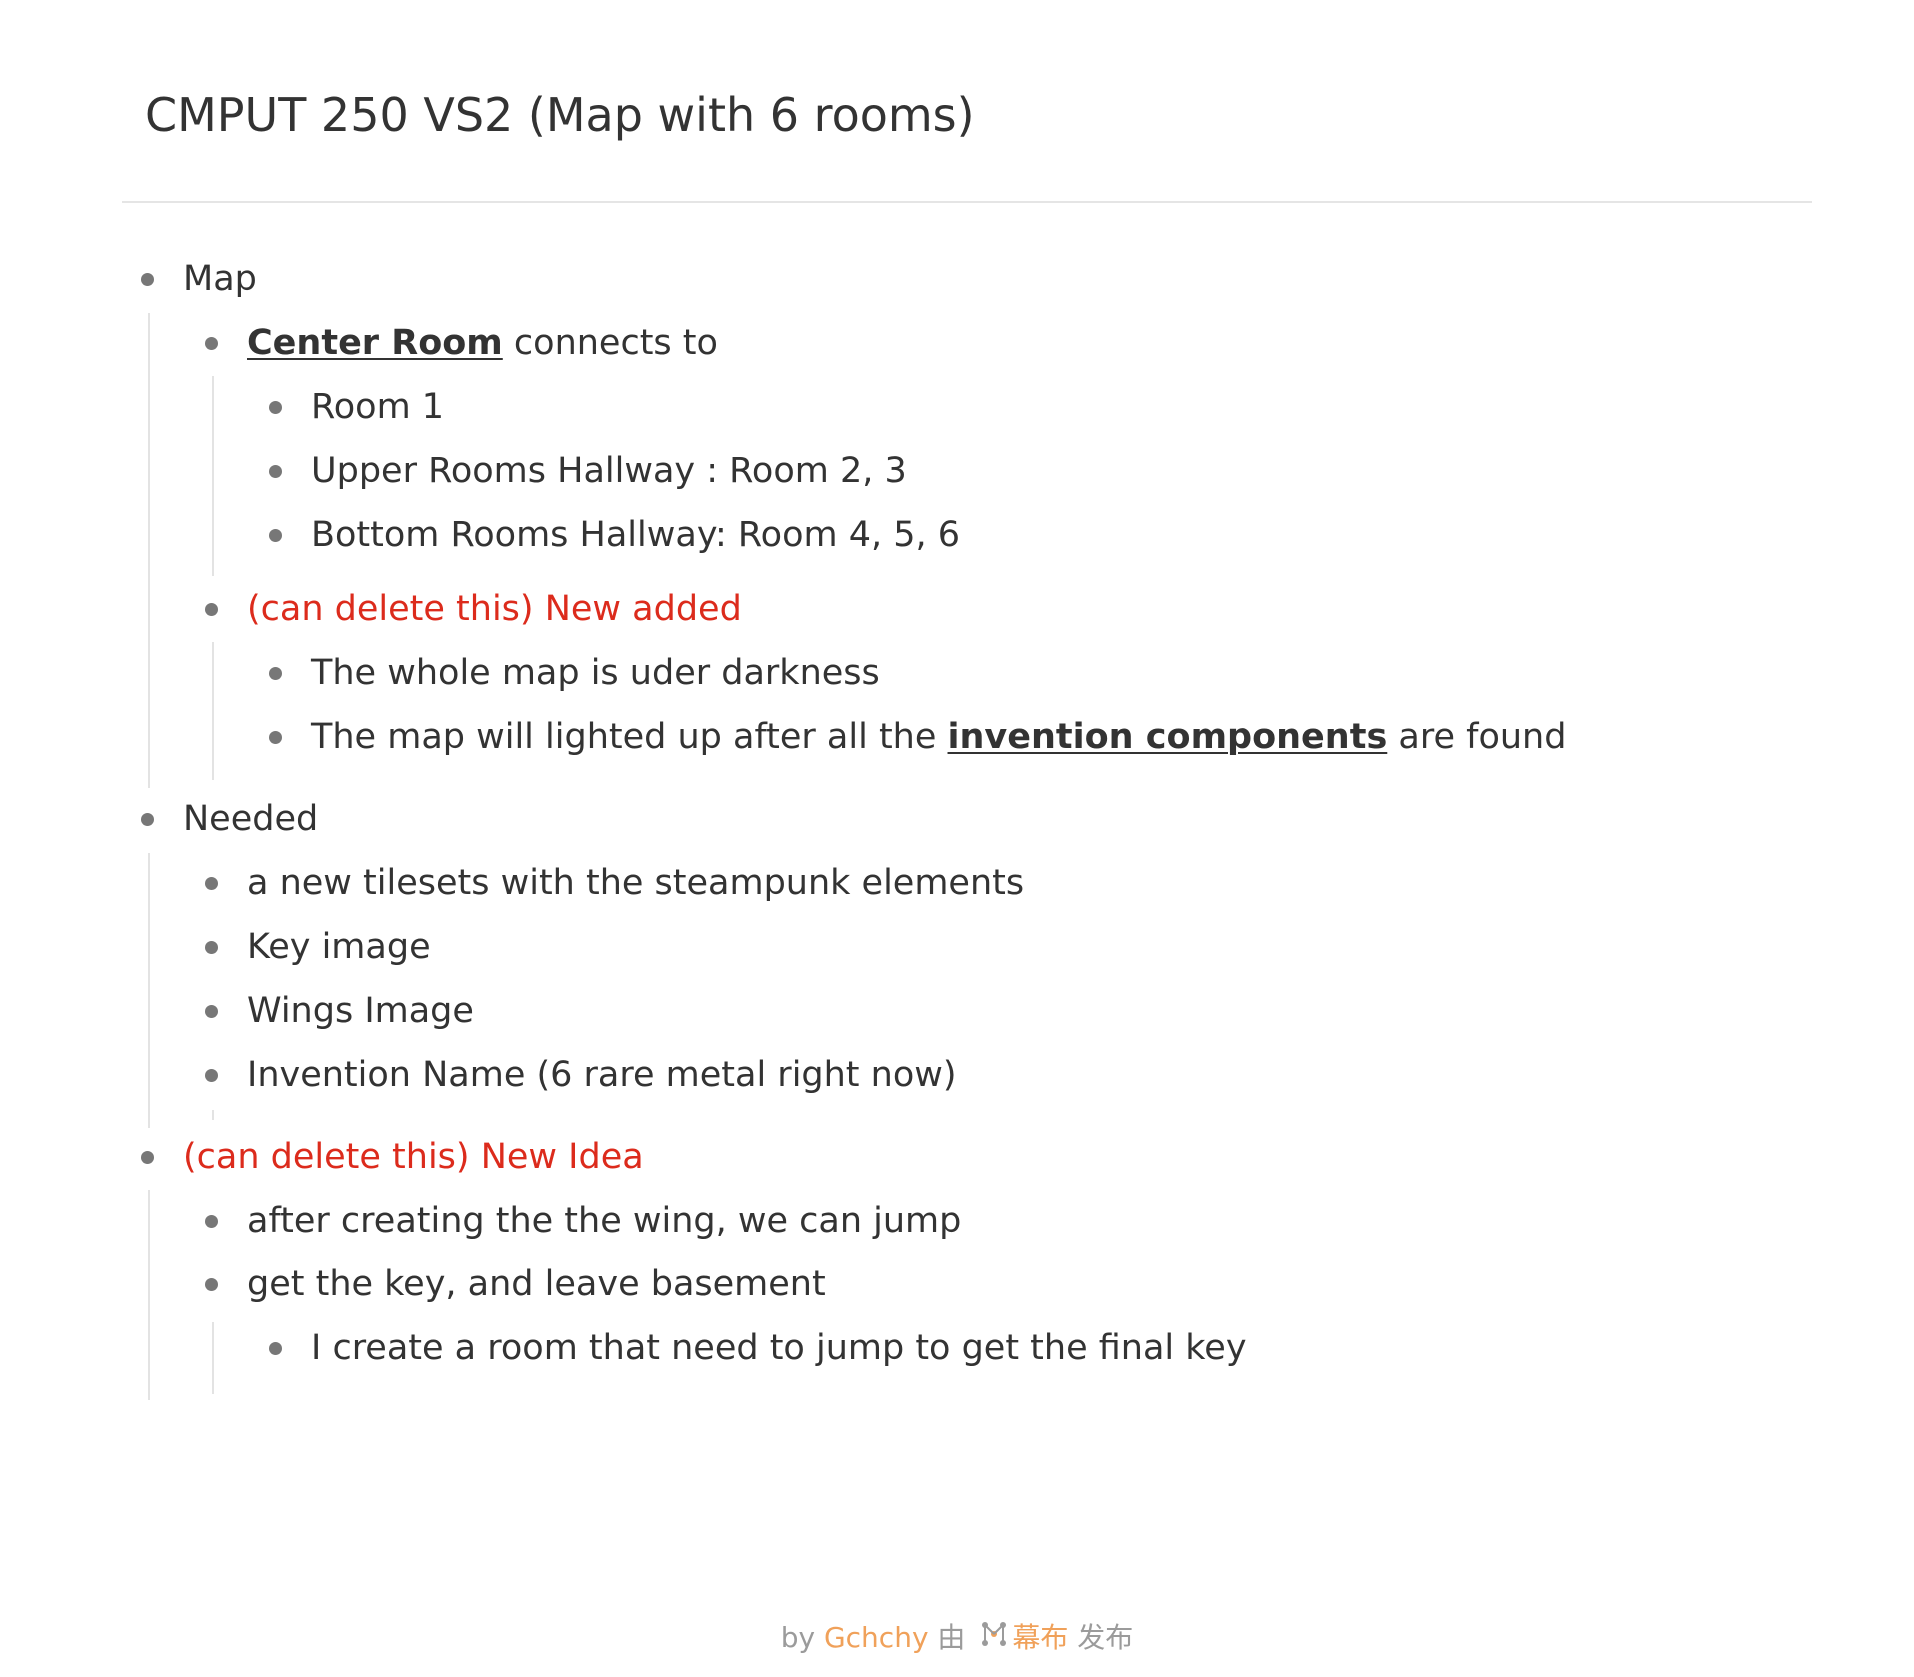  I want to click on node-label: (can delete this) New Idea, so click(413, 1157).